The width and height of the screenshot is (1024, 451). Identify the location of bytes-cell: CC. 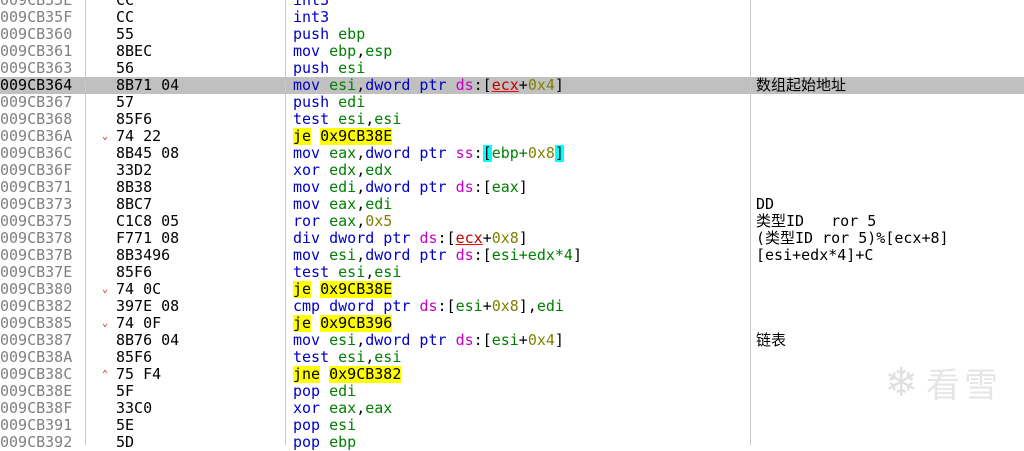
(125, 4).